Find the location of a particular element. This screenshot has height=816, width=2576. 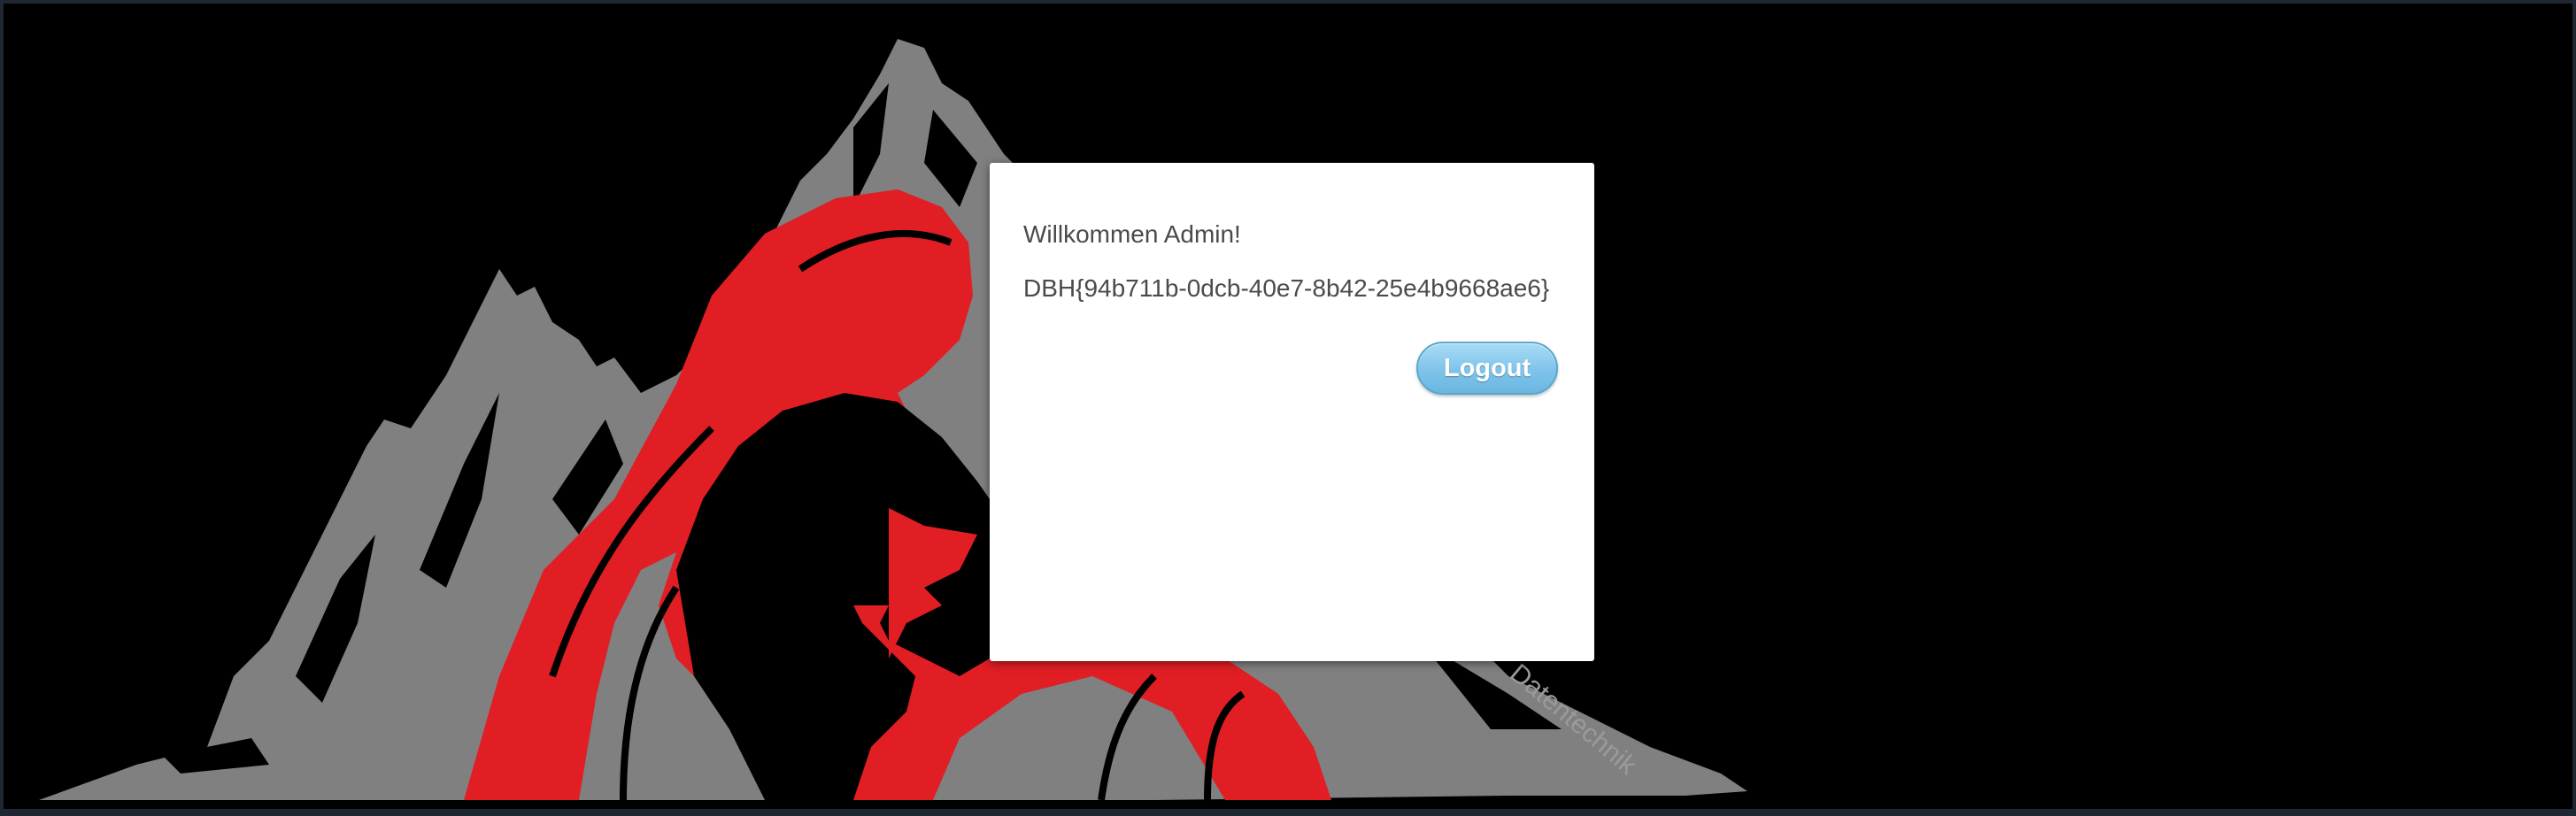

flag-text: DBH{94b711b-0dcb-40e7-8b42-25e4b9668ae6} is located at coordinates (1286, 288).